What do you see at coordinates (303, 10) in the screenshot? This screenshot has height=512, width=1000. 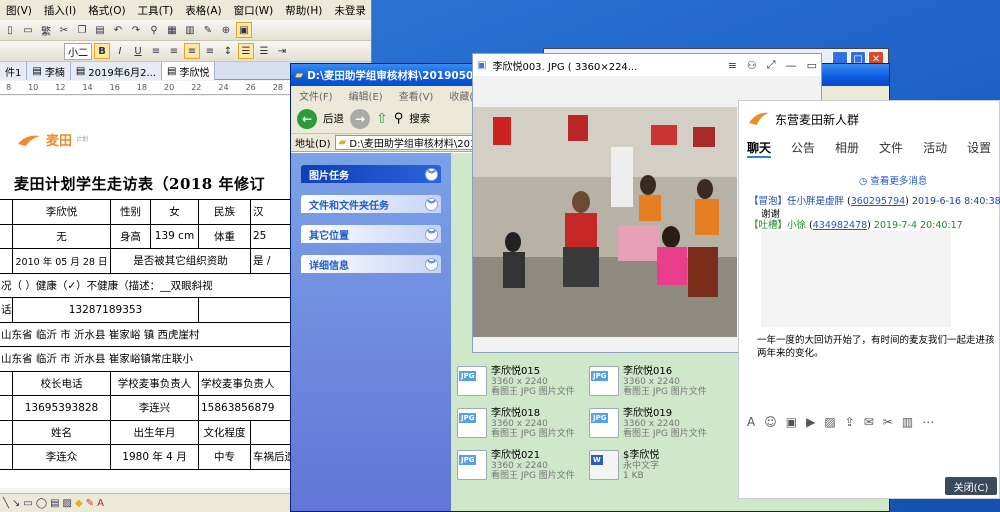 I see `menu-help: 帮助(H)` at bounding box center [303, 10].